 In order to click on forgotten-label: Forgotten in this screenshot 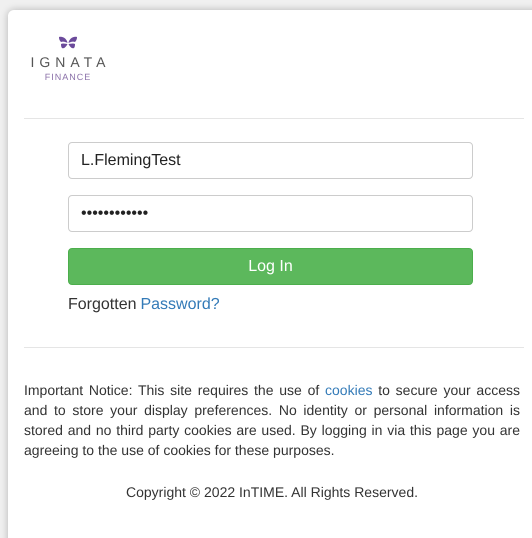, I will do `click(102, 305)`.